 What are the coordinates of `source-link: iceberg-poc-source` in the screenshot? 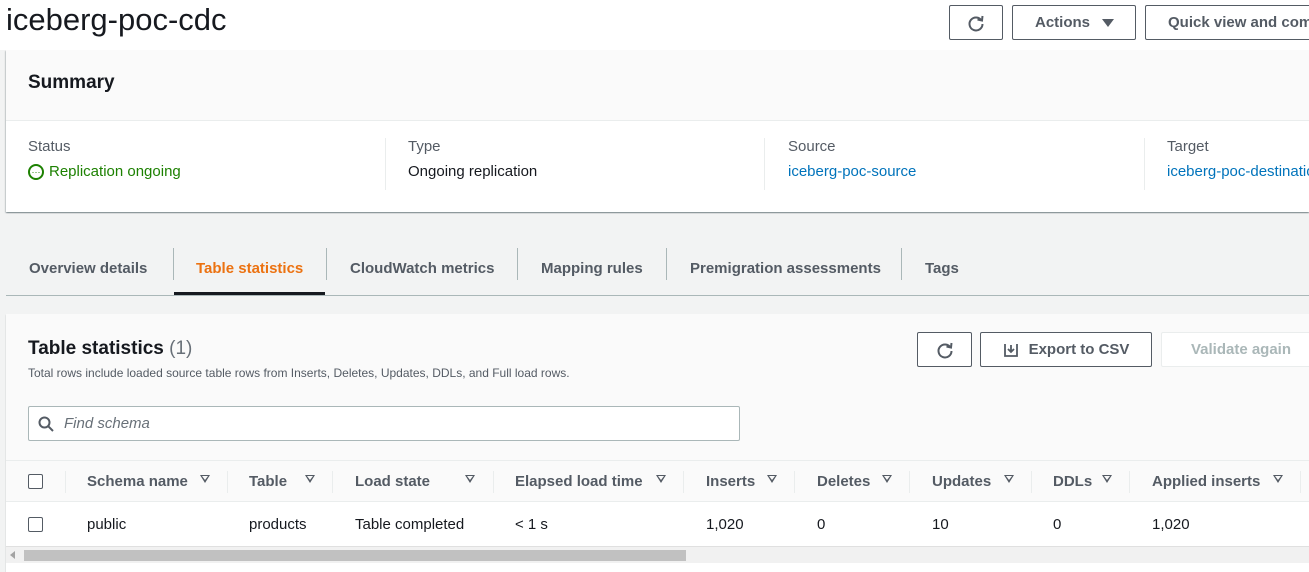 It's located at (852, 171).